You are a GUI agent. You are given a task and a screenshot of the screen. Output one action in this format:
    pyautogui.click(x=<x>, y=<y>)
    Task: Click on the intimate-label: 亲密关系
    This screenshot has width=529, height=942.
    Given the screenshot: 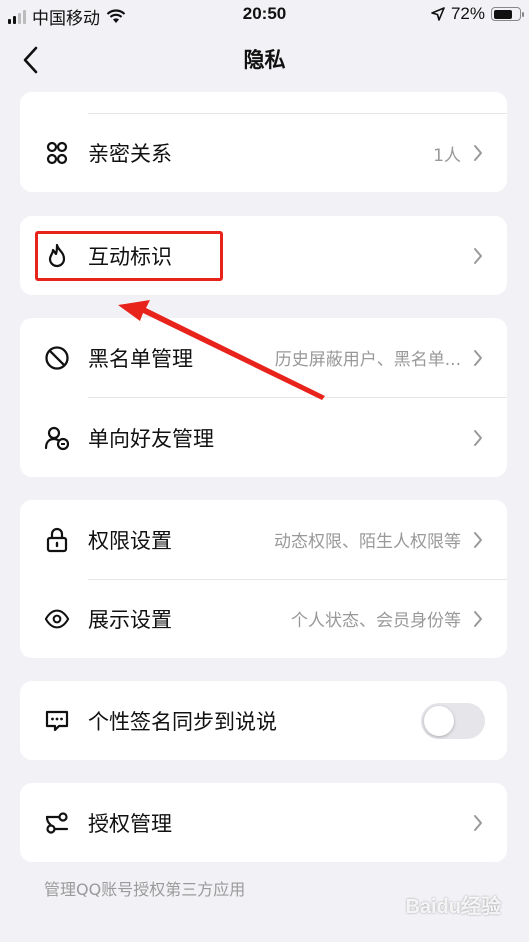 What is the action you would take?
    pyautogui.click(x=130, y=154)
    